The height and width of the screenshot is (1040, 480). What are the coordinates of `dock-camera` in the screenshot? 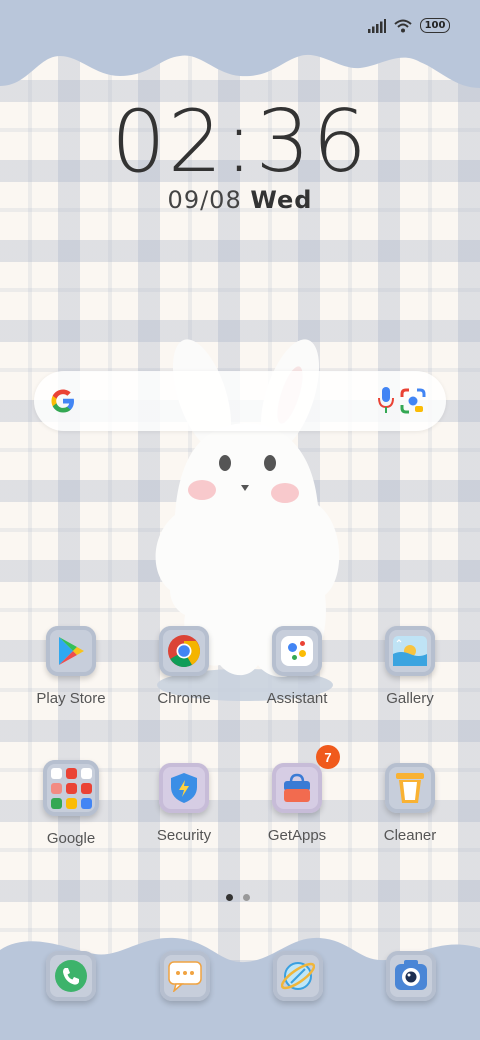 It's located at (411, 976).